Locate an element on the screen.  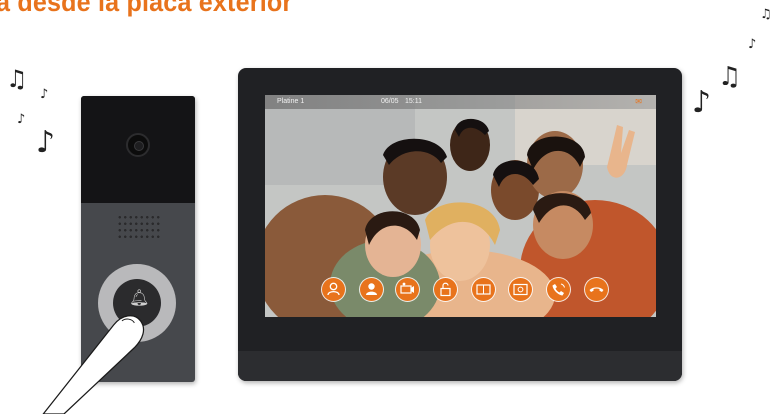
intercom-user-button is located at coordinates (371, 289).